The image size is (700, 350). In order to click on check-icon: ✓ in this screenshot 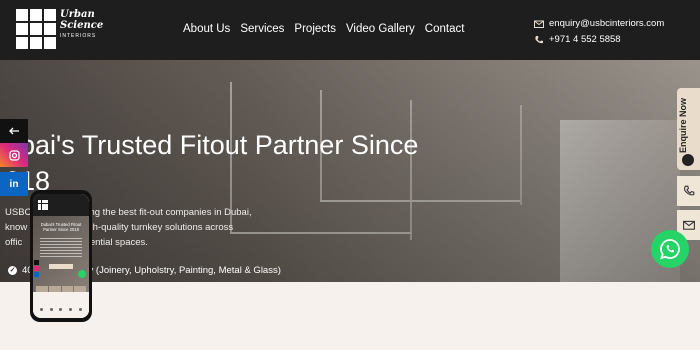, I will do `click(12, 270)`.